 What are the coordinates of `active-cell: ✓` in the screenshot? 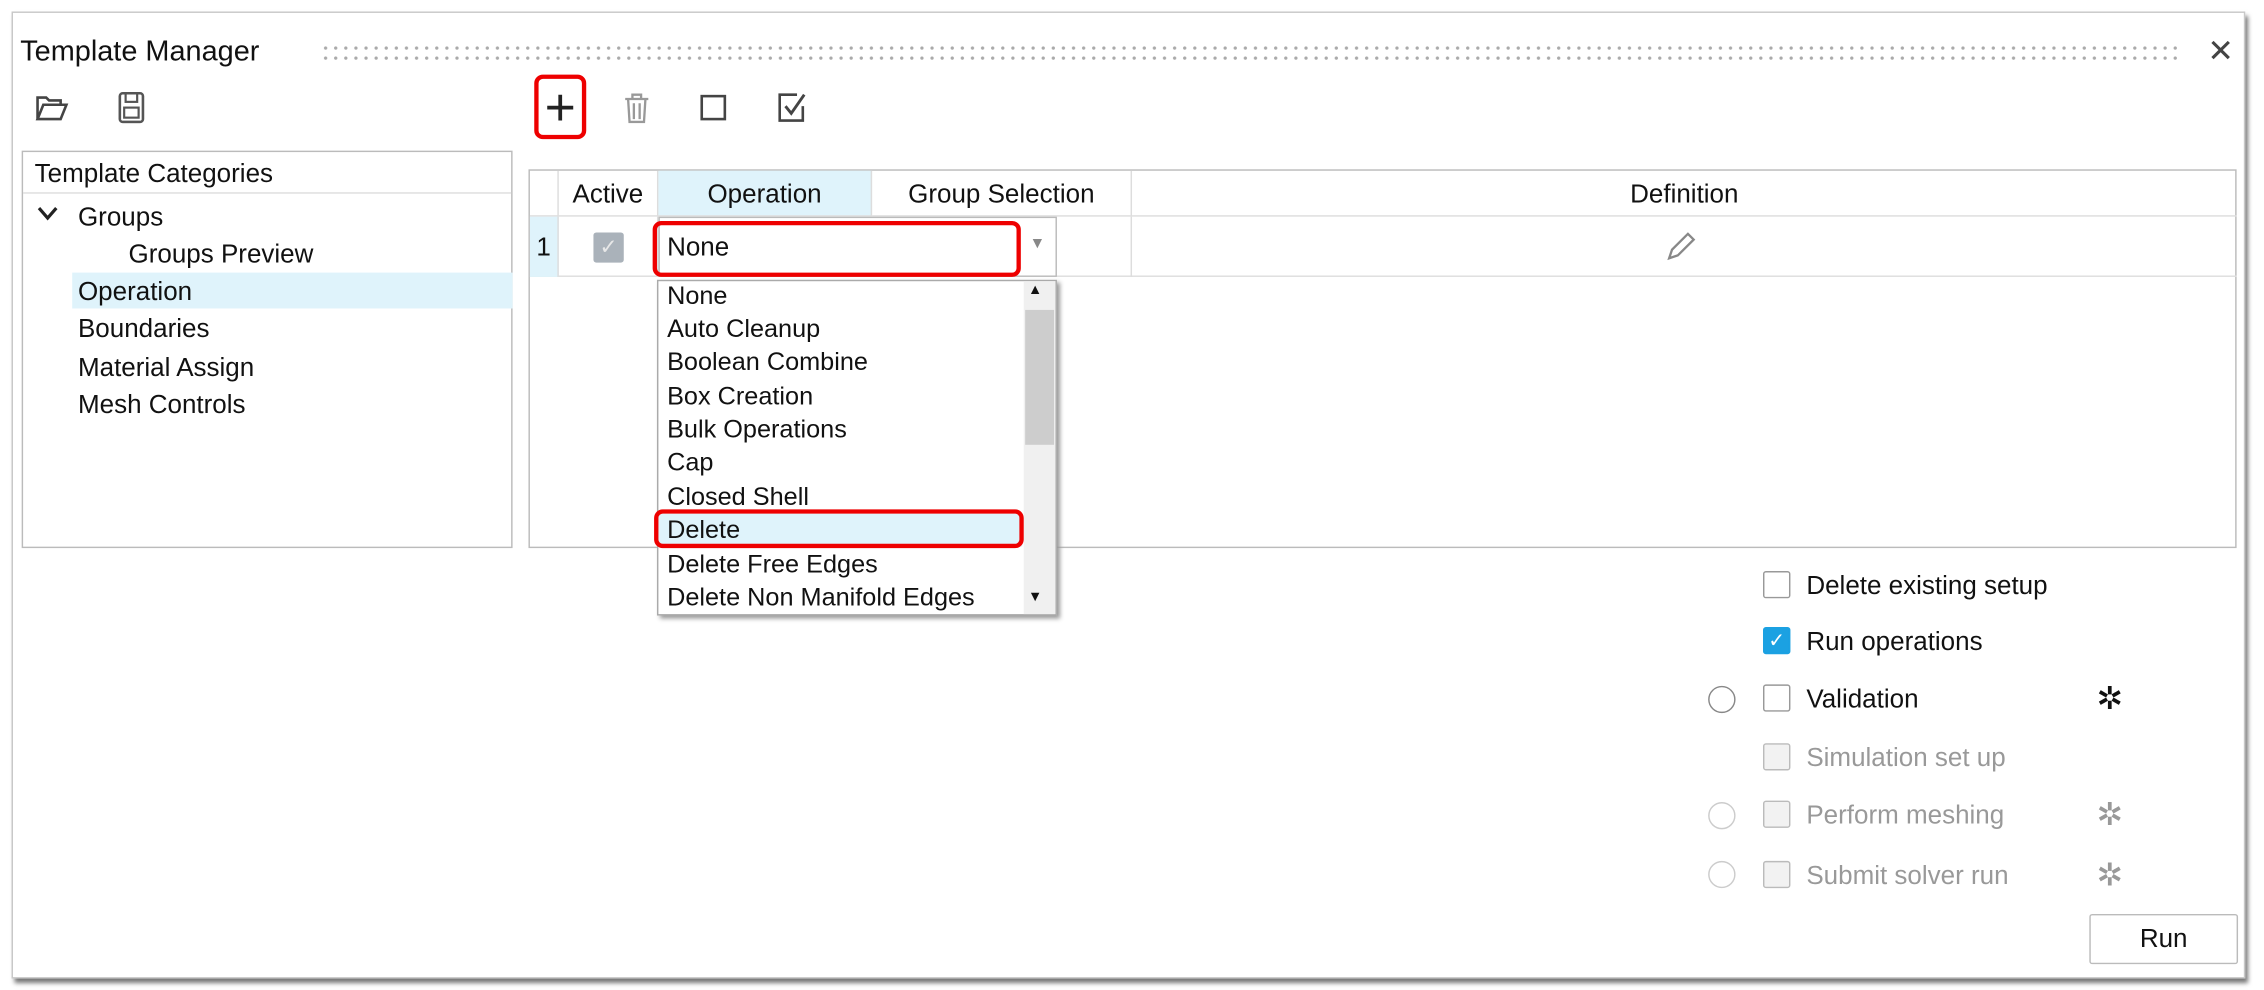 It's located at (609, 246).